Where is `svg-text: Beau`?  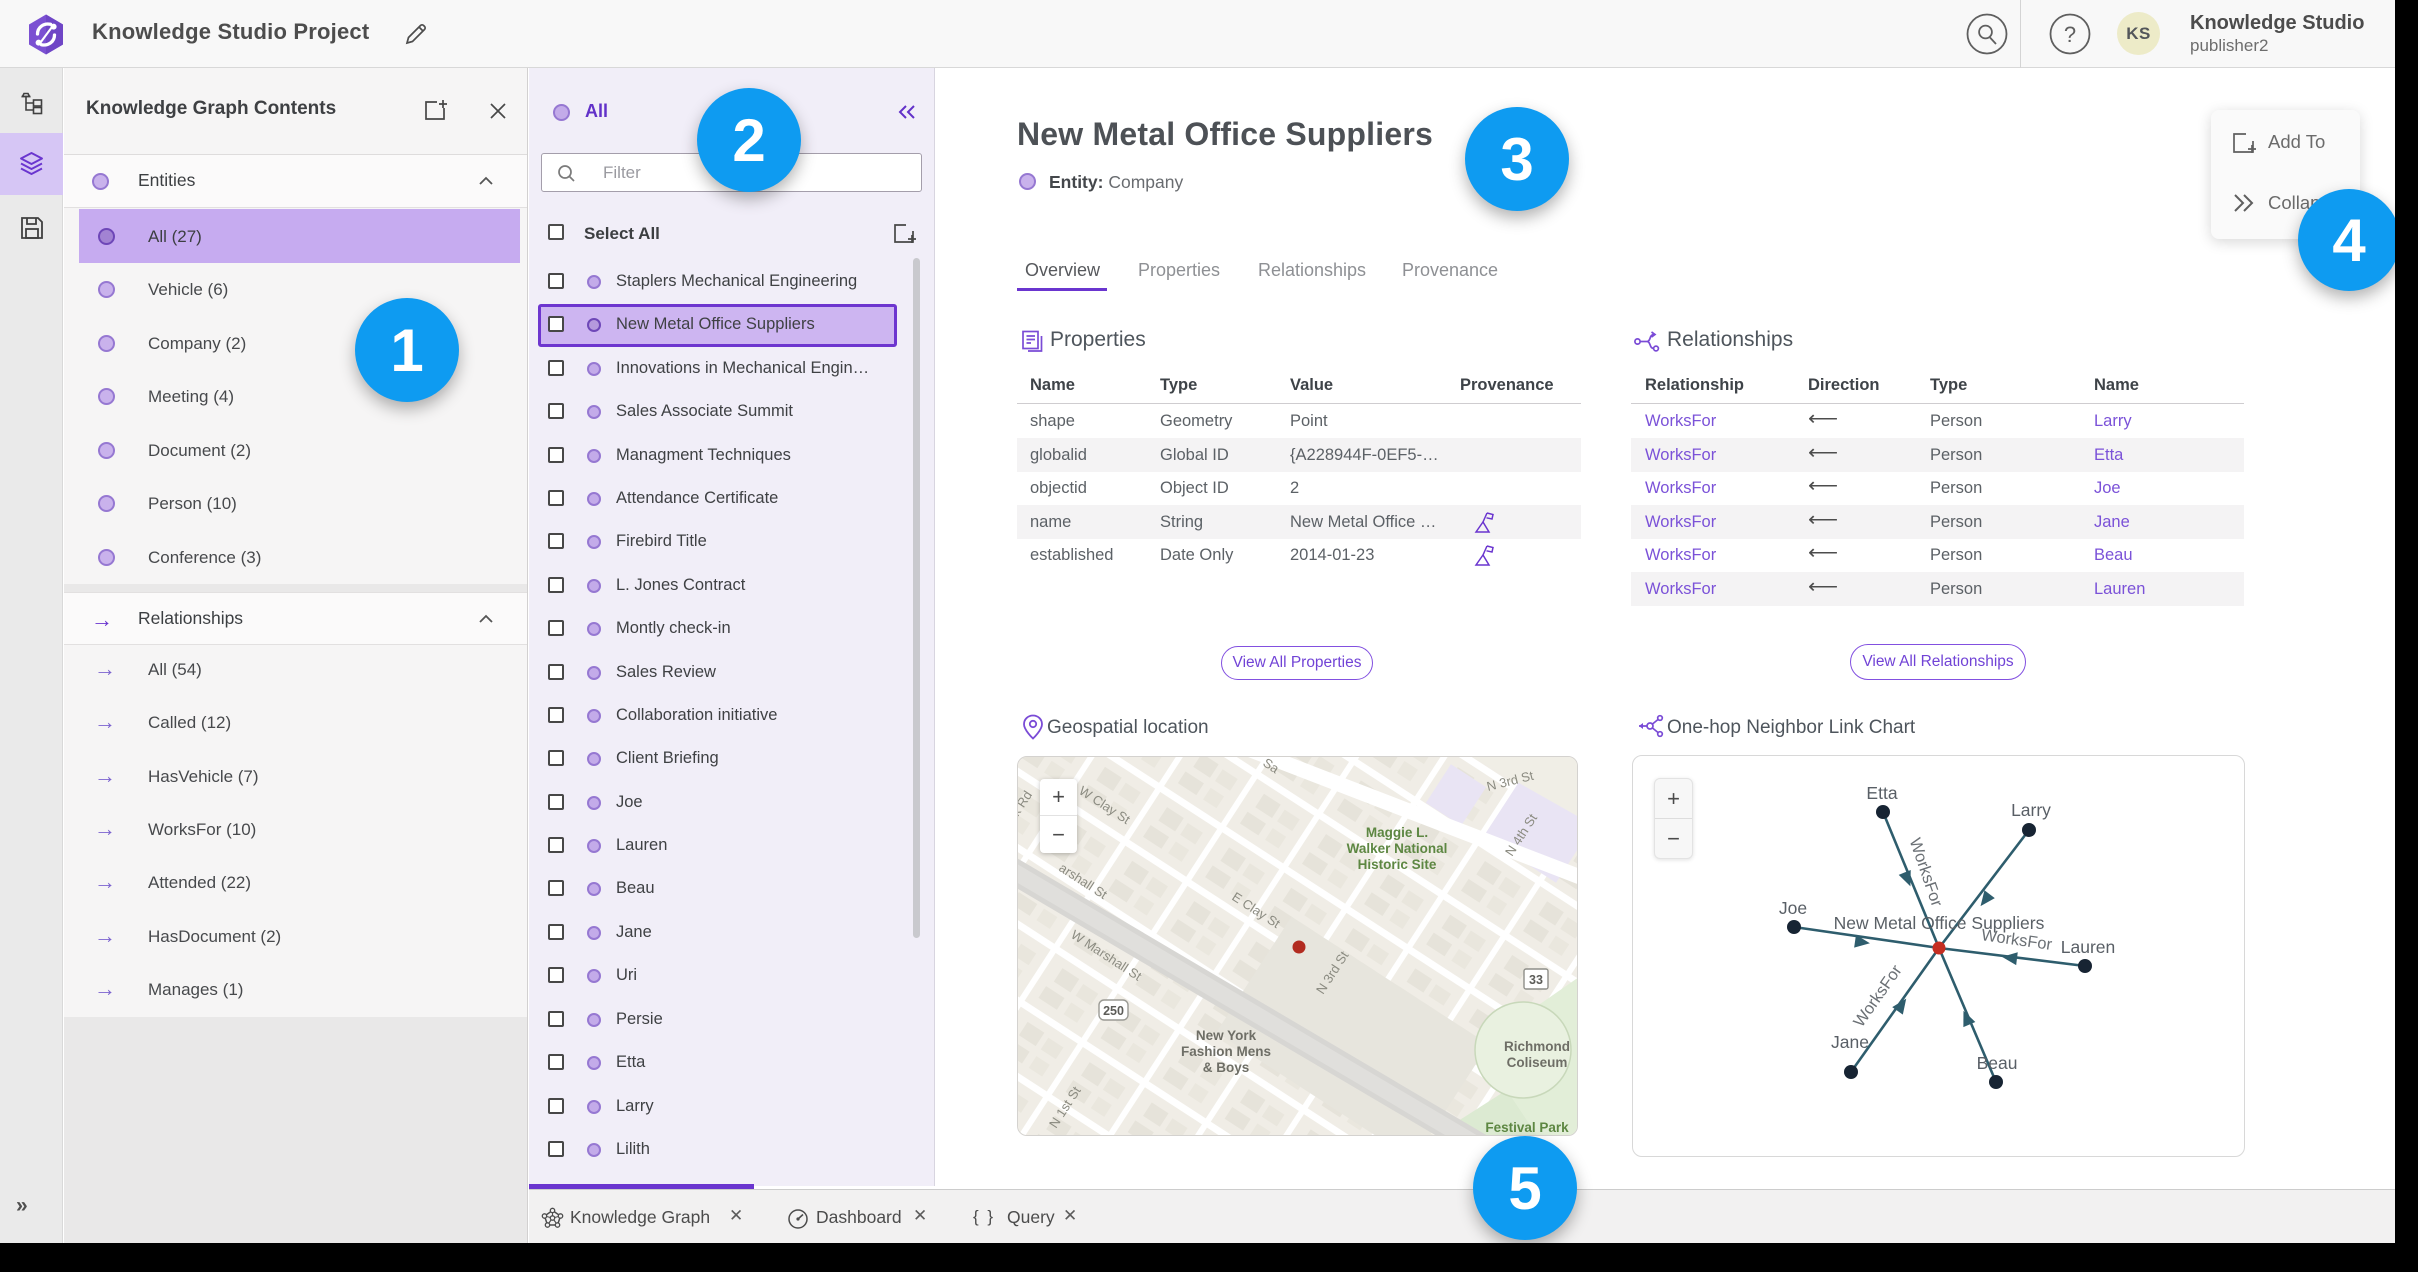
svg-text: Beau is located at coordinates (1997, 1063).